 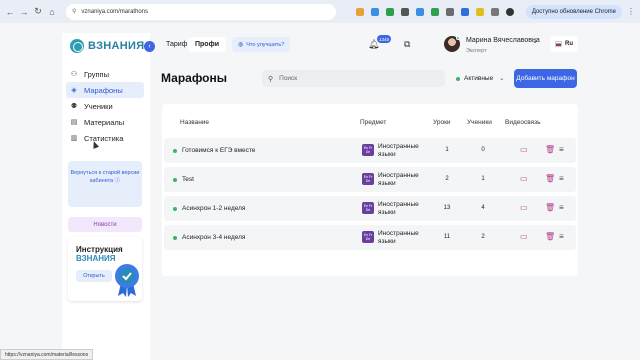 I want to click on marathon-students: 1, so click(x=483, y=179).